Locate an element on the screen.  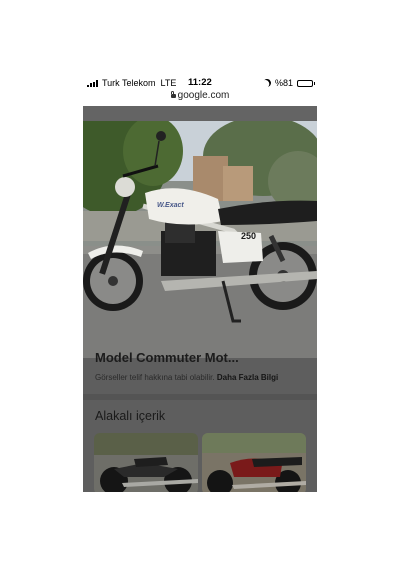
network-type: LTE is located at coordinates (168, 83).